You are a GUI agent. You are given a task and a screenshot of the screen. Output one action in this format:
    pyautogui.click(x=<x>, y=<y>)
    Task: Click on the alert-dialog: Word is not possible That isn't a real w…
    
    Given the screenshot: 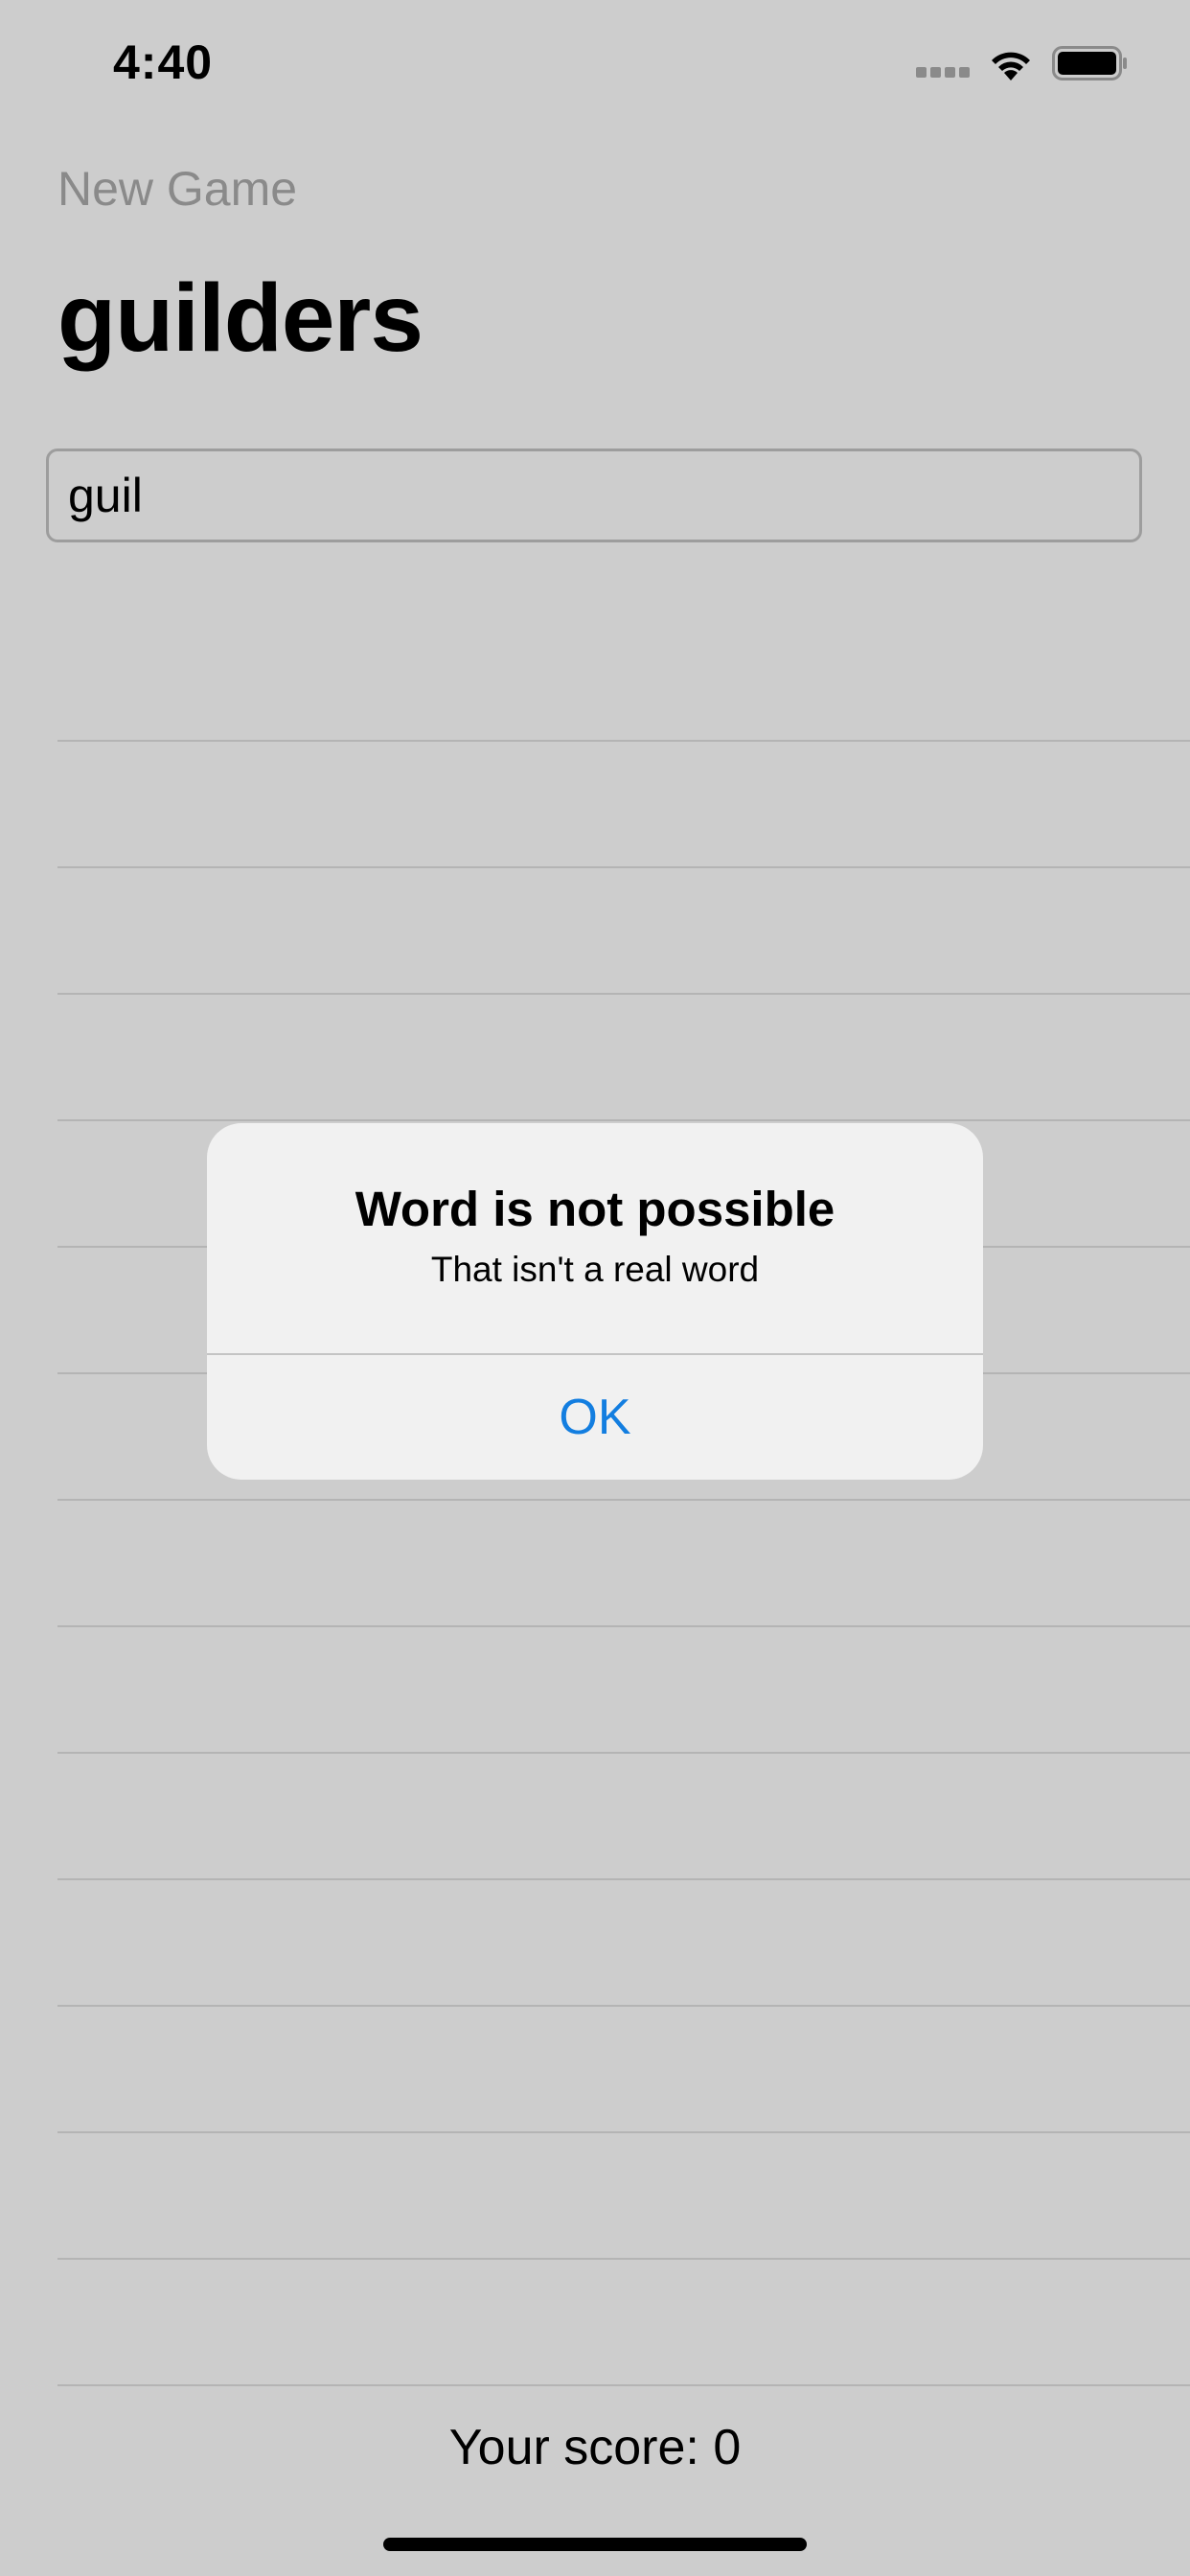 What is the action you would take?
    pyautogui.click(x=595, y=1301)
    